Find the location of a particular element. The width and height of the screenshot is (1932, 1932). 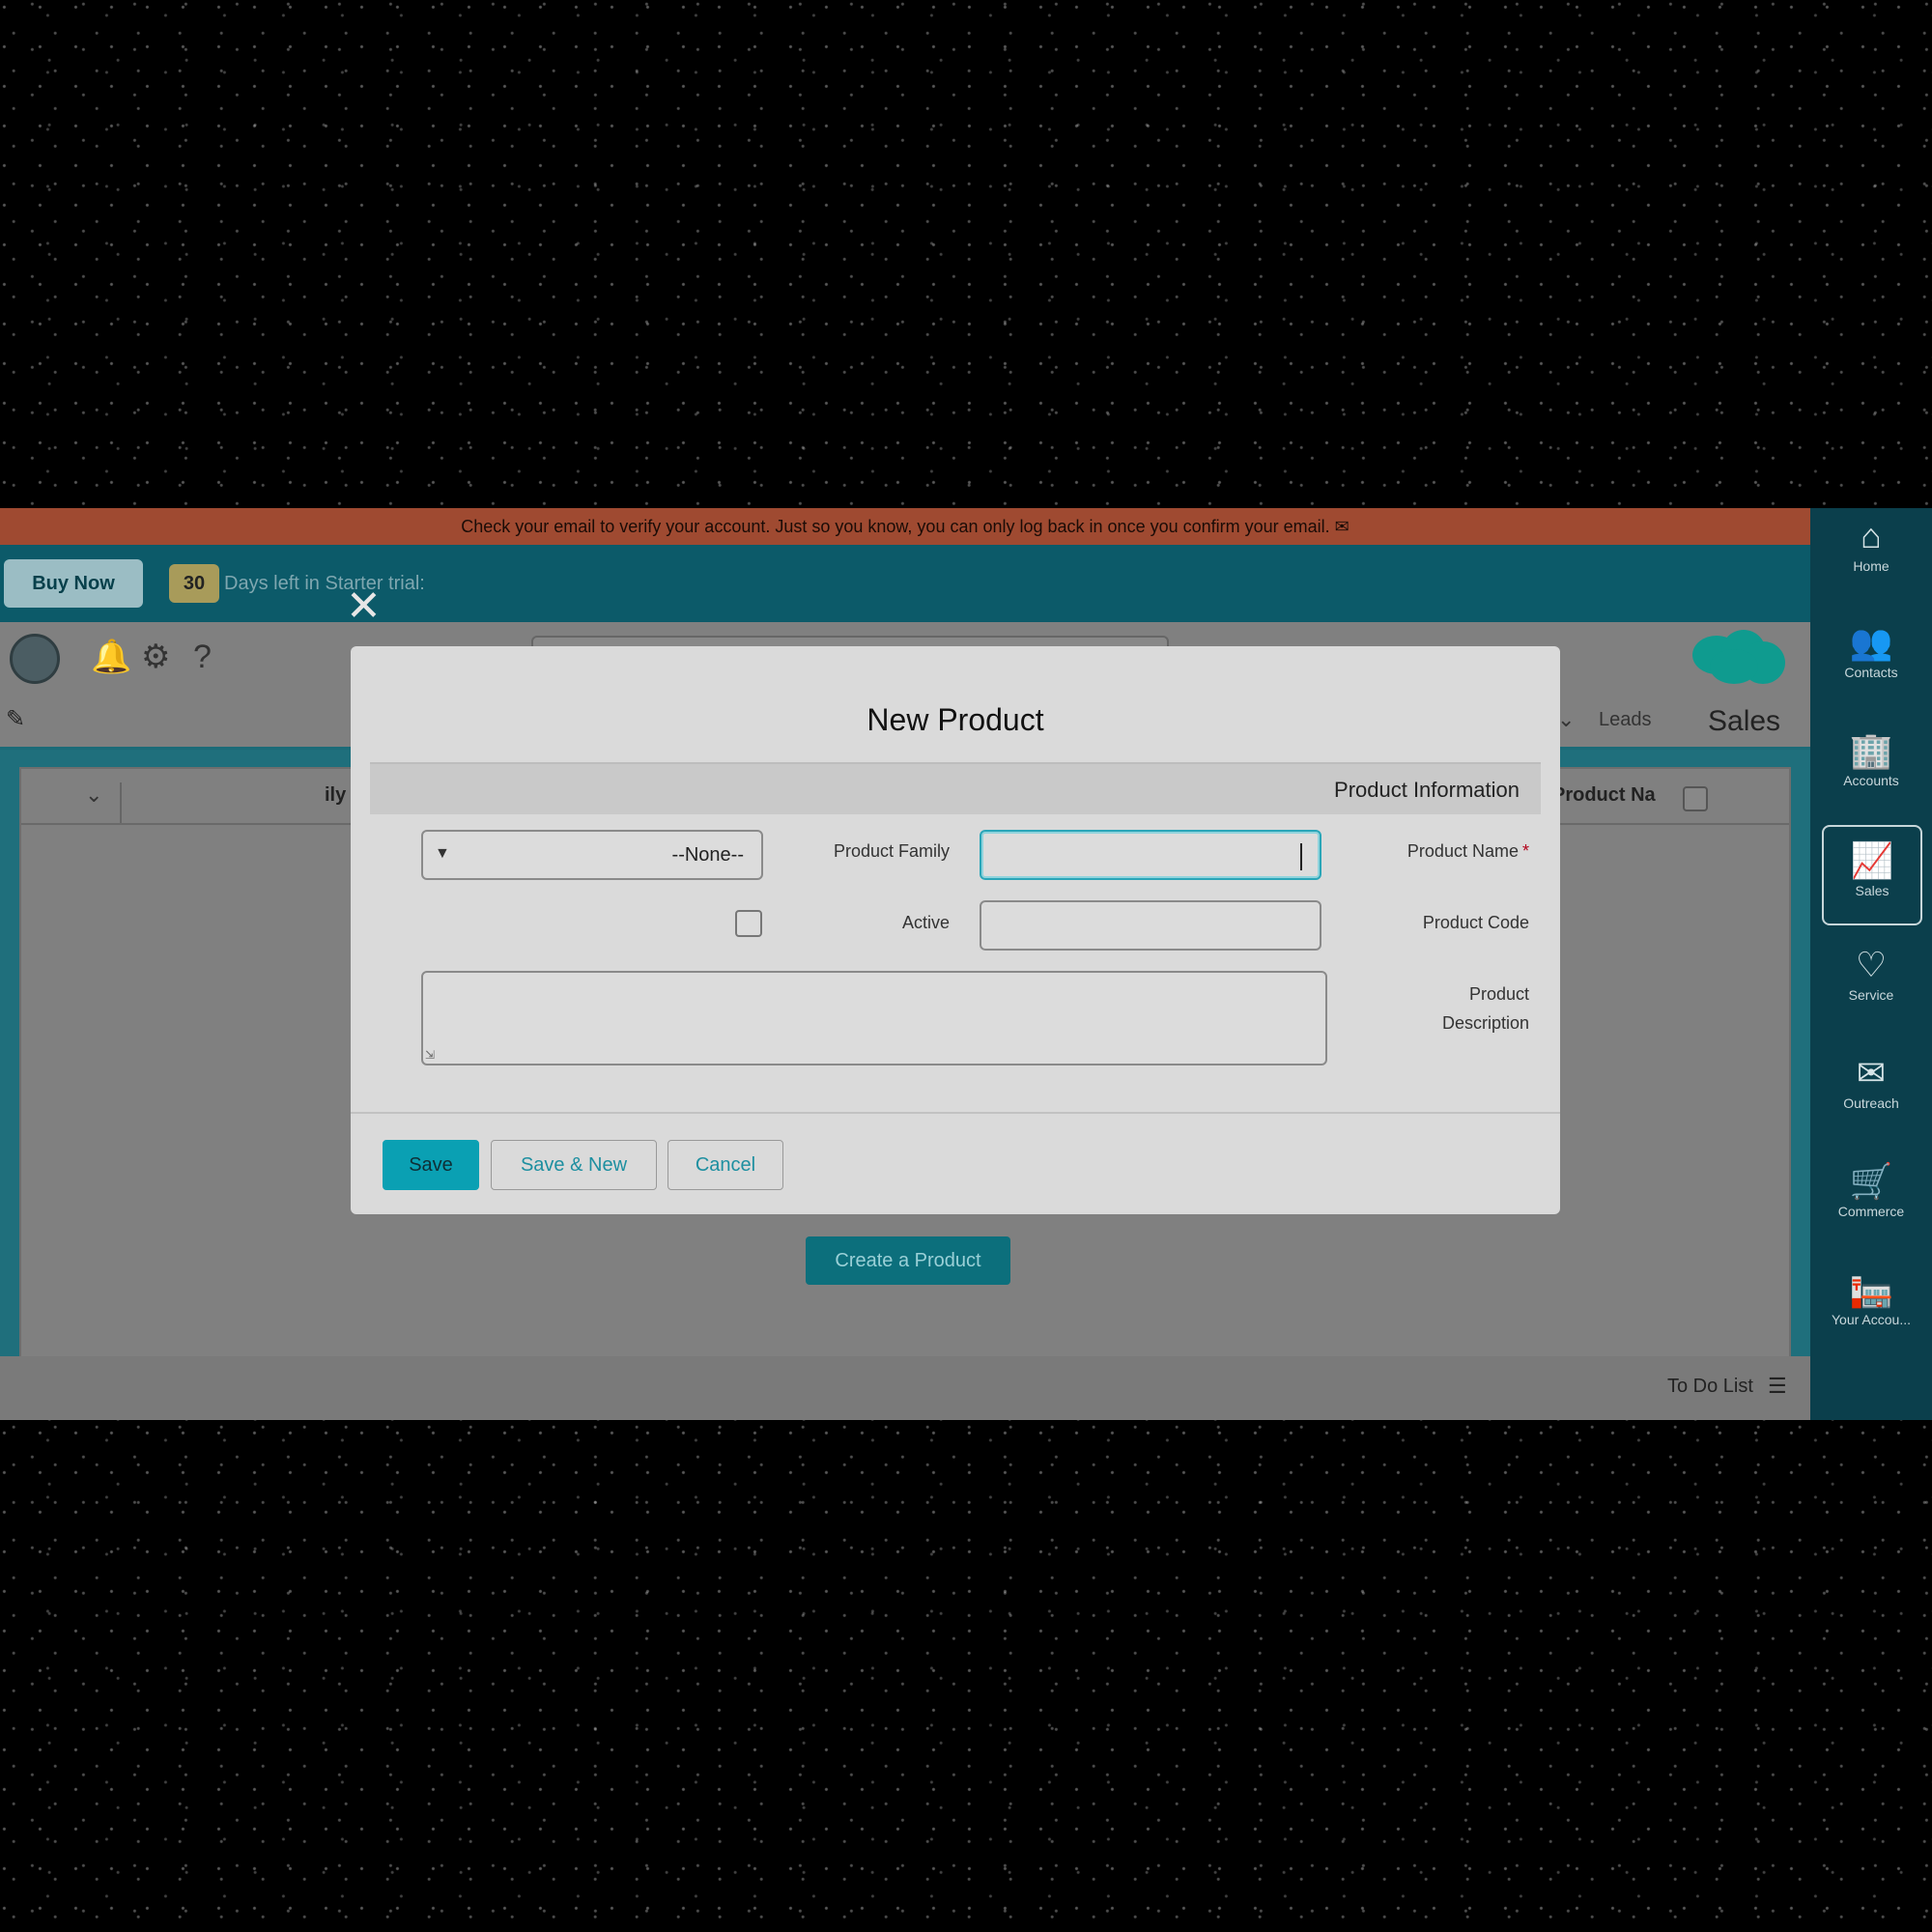

product-family-select: ▼ --None-- is located at coordinates (592, 855).